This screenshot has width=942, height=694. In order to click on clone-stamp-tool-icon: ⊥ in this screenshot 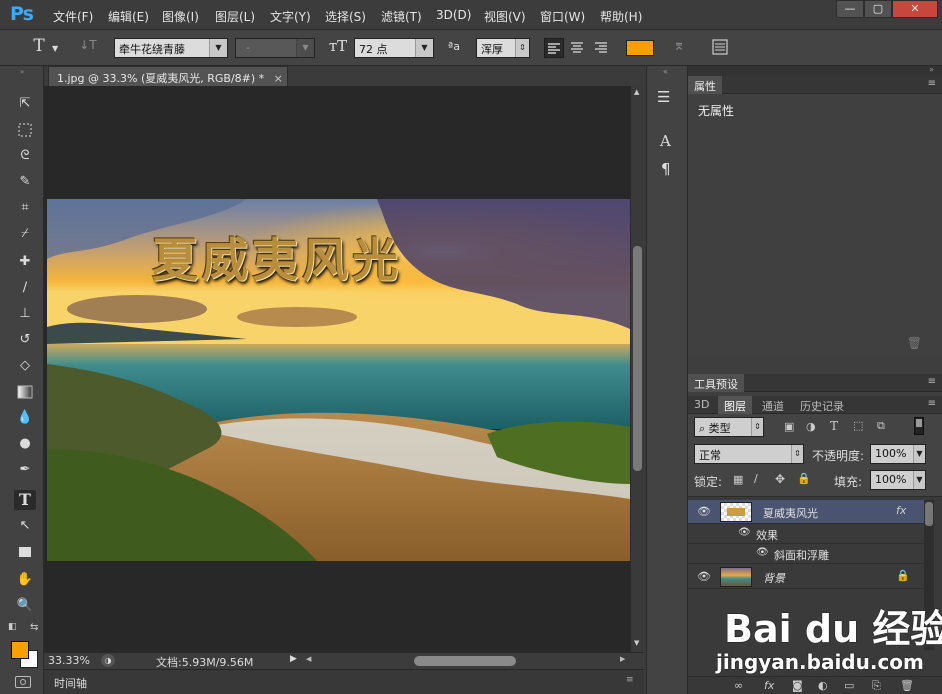, I will do `click(25, 314)`.